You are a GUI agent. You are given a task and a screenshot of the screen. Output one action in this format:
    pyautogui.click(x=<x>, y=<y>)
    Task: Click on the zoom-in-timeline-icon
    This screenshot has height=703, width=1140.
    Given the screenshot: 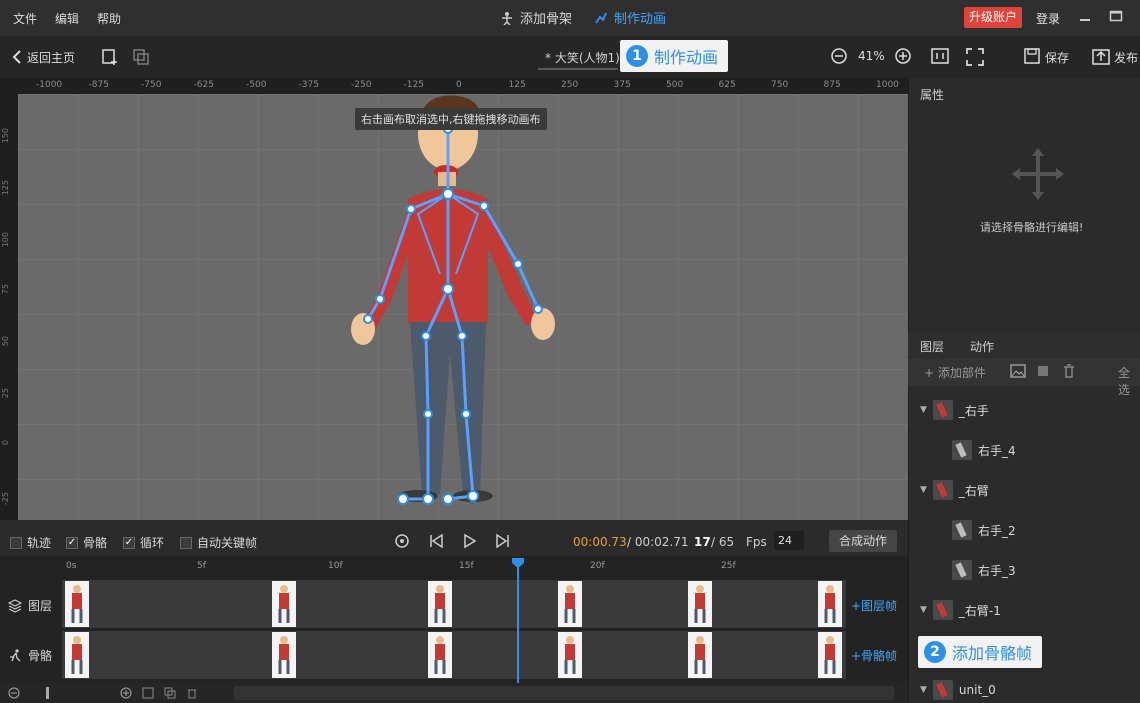 What is the action you would take?
    pyautogui.click(x=126, y=693)
    